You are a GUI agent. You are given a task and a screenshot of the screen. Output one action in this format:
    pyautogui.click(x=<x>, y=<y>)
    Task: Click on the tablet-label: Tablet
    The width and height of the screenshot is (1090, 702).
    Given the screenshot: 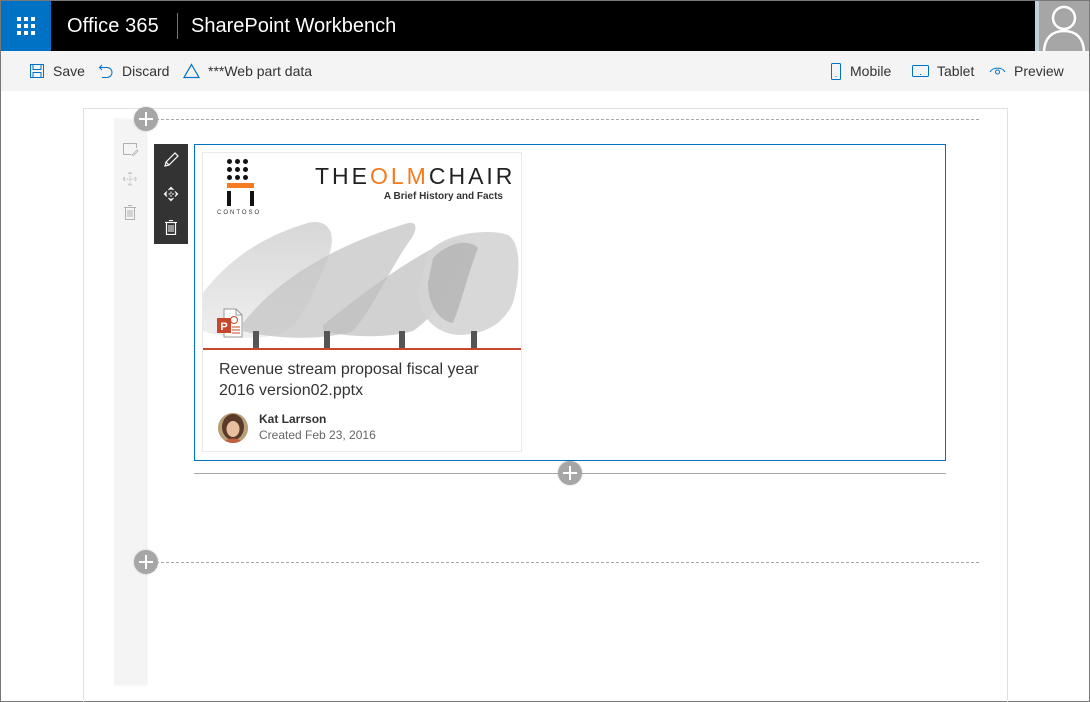 What is the action you would take?
    pyautogui.click(x=956, y=71)
    